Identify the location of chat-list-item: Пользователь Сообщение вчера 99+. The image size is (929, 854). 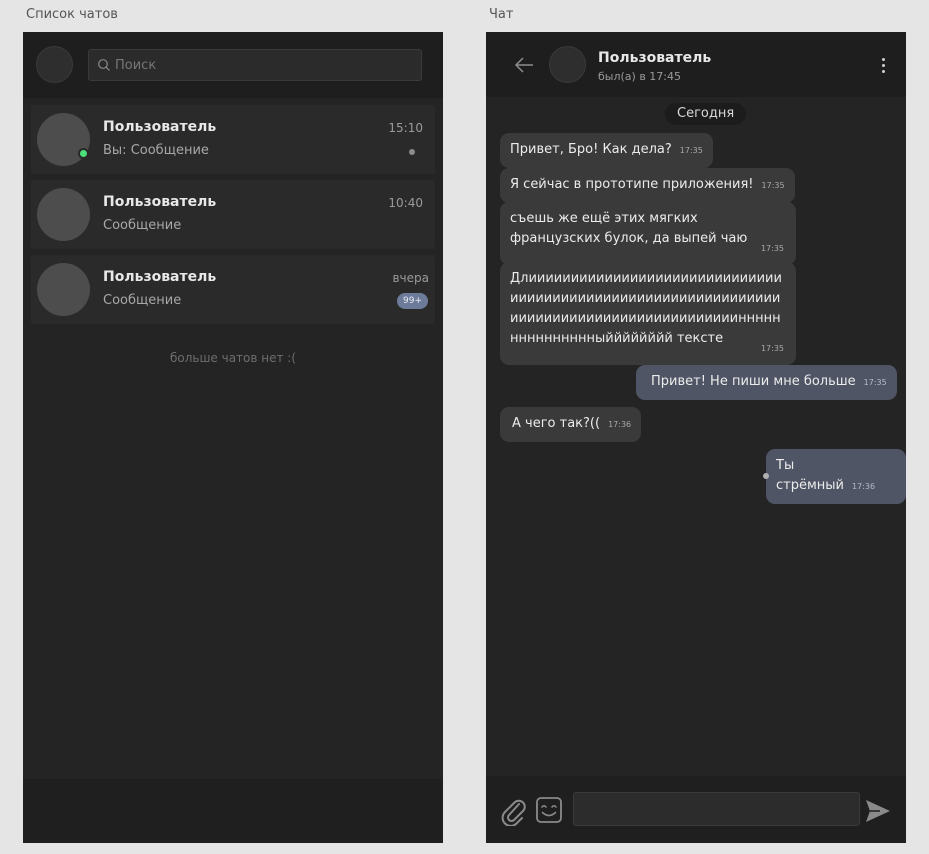
(233, 289).